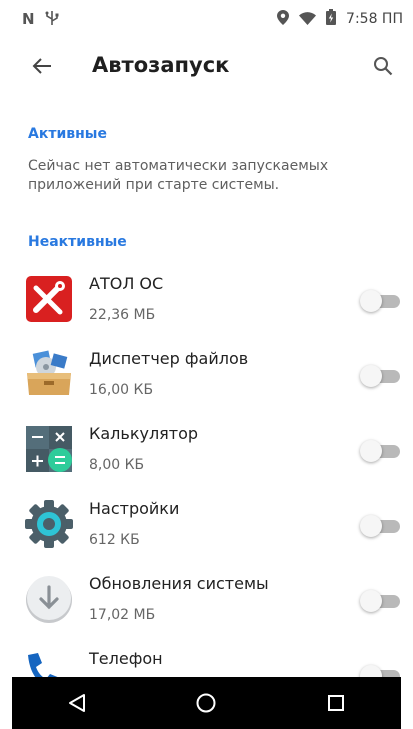  Describe the element at coordinates (283, 19) in the screenshot. I see `location-icon` at that location.